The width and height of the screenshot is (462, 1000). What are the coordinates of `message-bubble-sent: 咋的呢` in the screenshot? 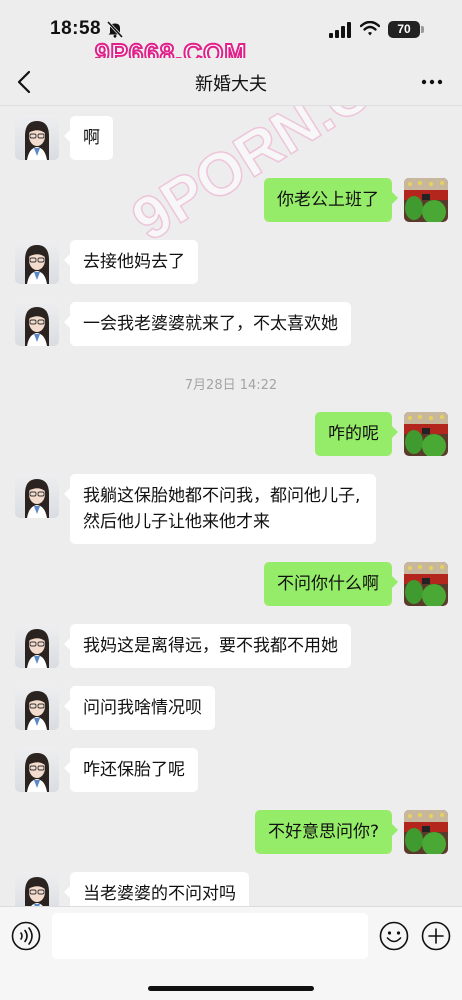 It's located at (356, 434).